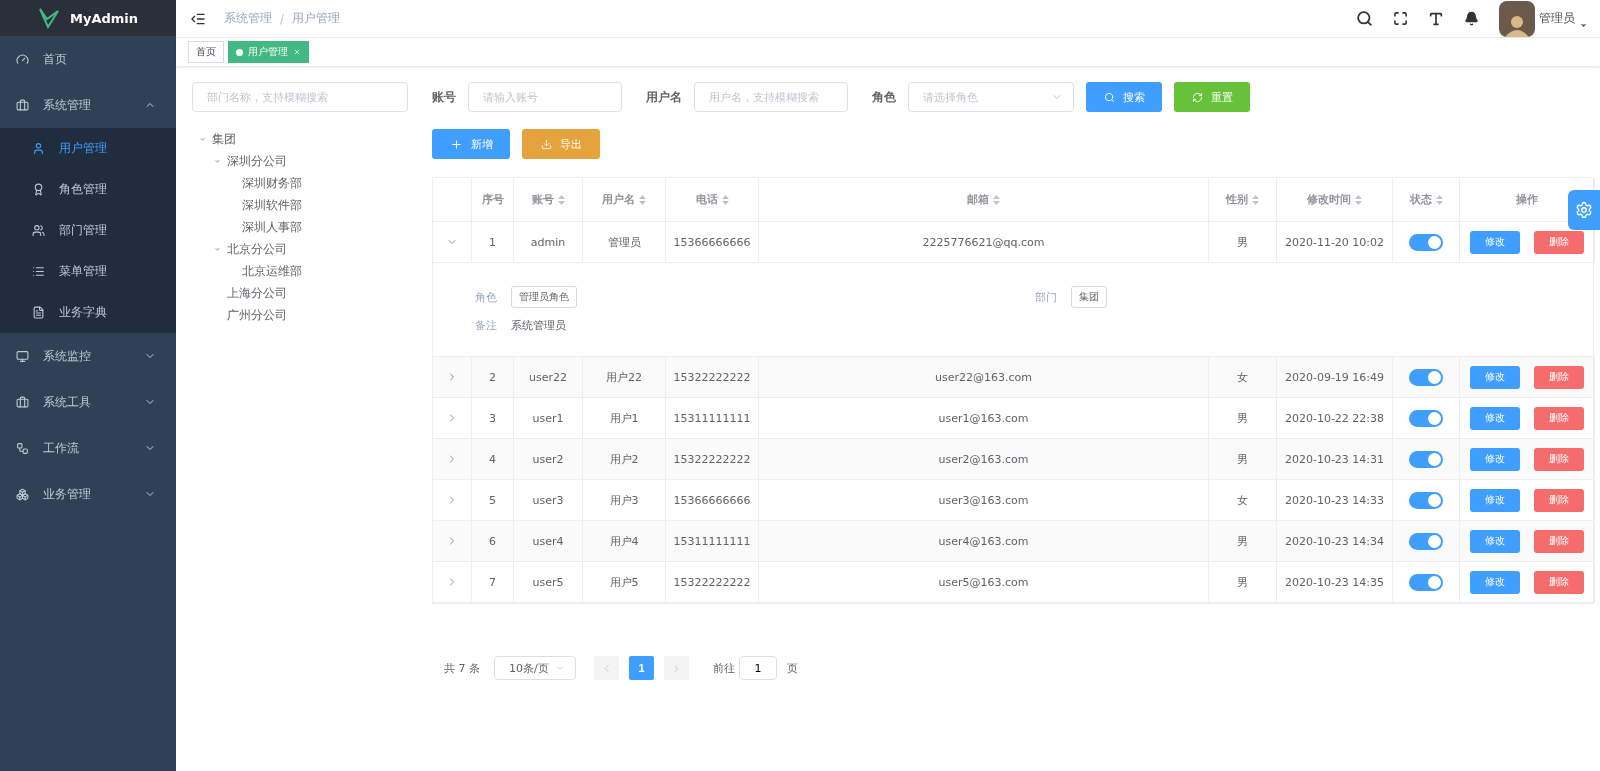 This screenshot has height=771, width=1600. Describe the element at coordinates (771, 97) in the screenshot. I see `input-field: 用户名，支持模糊搜索` at that location.